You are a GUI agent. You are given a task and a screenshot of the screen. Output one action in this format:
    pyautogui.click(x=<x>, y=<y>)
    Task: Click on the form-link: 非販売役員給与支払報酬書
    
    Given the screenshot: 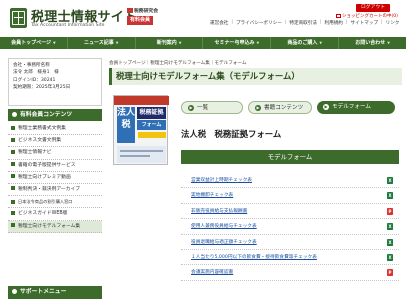 What is the action you would take?
    pyautogui.click(x=219, y=211)
    